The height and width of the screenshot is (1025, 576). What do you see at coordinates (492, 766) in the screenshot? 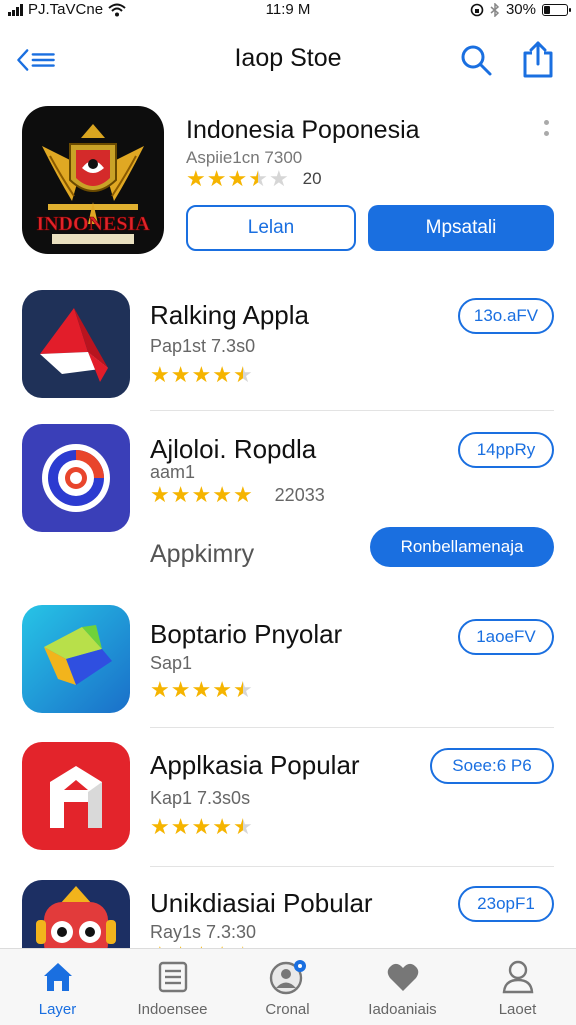
I see `app-get-button-3: Soee:6 P6` at bounding box center [492, 766].